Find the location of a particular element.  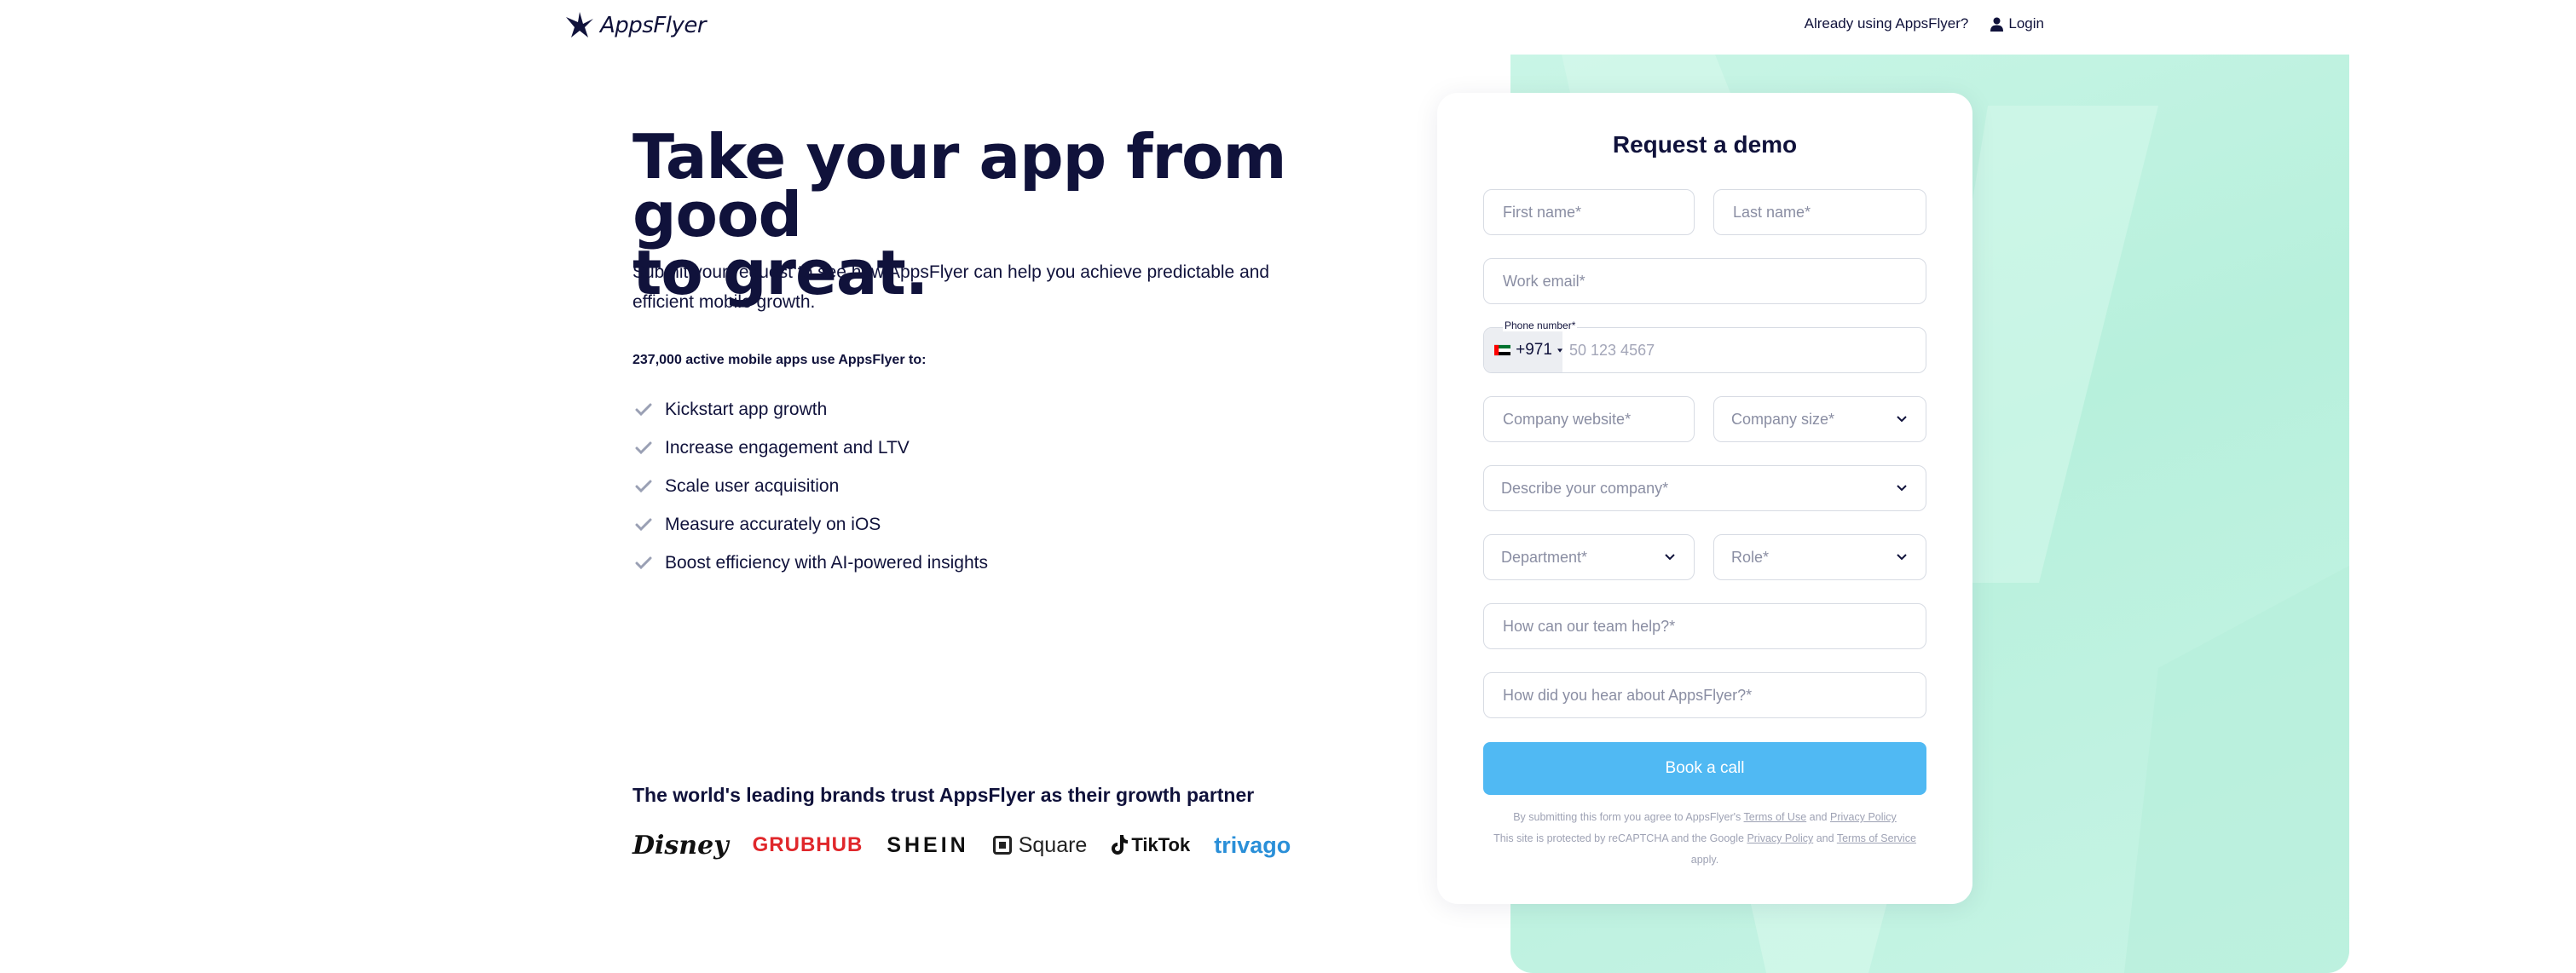

logo-text: AppsFlyer is located at coordinates (653, 26).